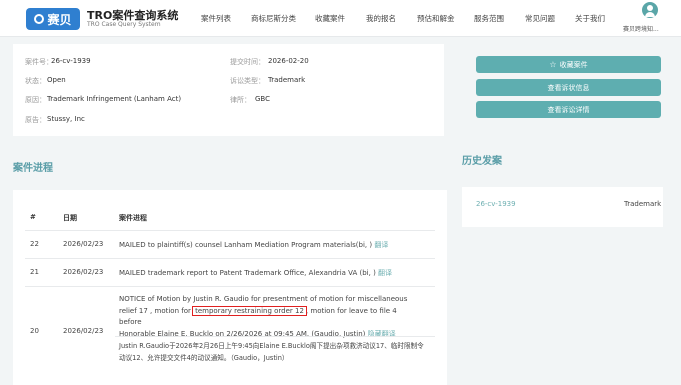 The height and width of the screenshot is (385, 681). What do you see at coordinates (275, 336) in the screenshot?
I see `translation-divider` at bounding box center [275, 336].